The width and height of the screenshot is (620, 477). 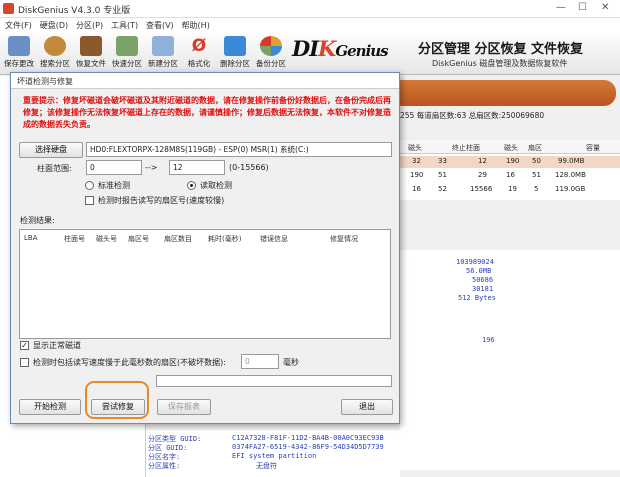 I want to click on menu-disk: 硬盘(D), so click(x=54, y=25).